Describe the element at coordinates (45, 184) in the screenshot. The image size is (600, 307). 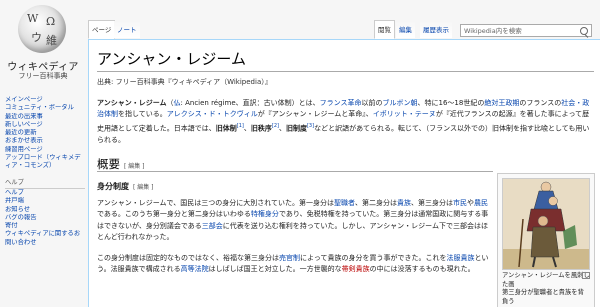
I see `sidebar-heading-help: ヘルプ` at that location.